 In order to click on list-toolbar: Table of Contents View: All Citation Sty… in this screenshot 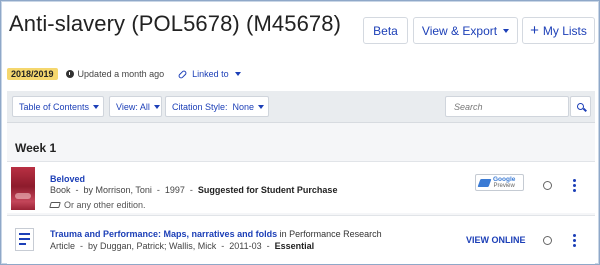, I will do `click(301, 107)`.